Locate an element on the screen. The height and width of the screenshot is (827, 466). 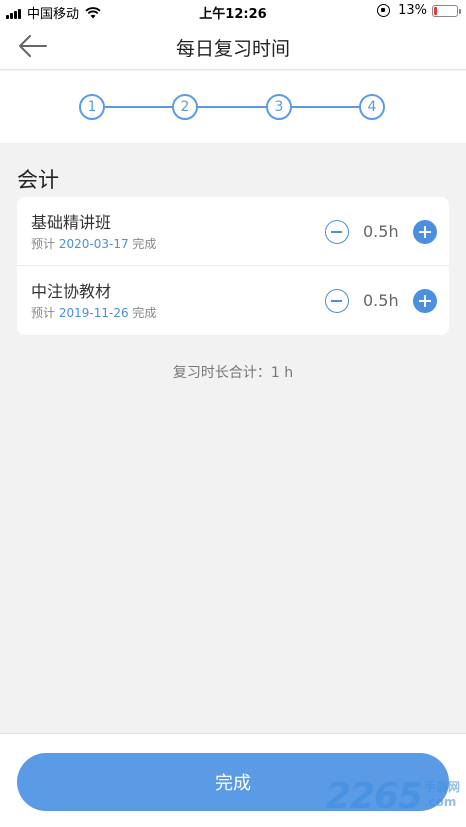
status-right: 13% is located at coordinates (419, 10).